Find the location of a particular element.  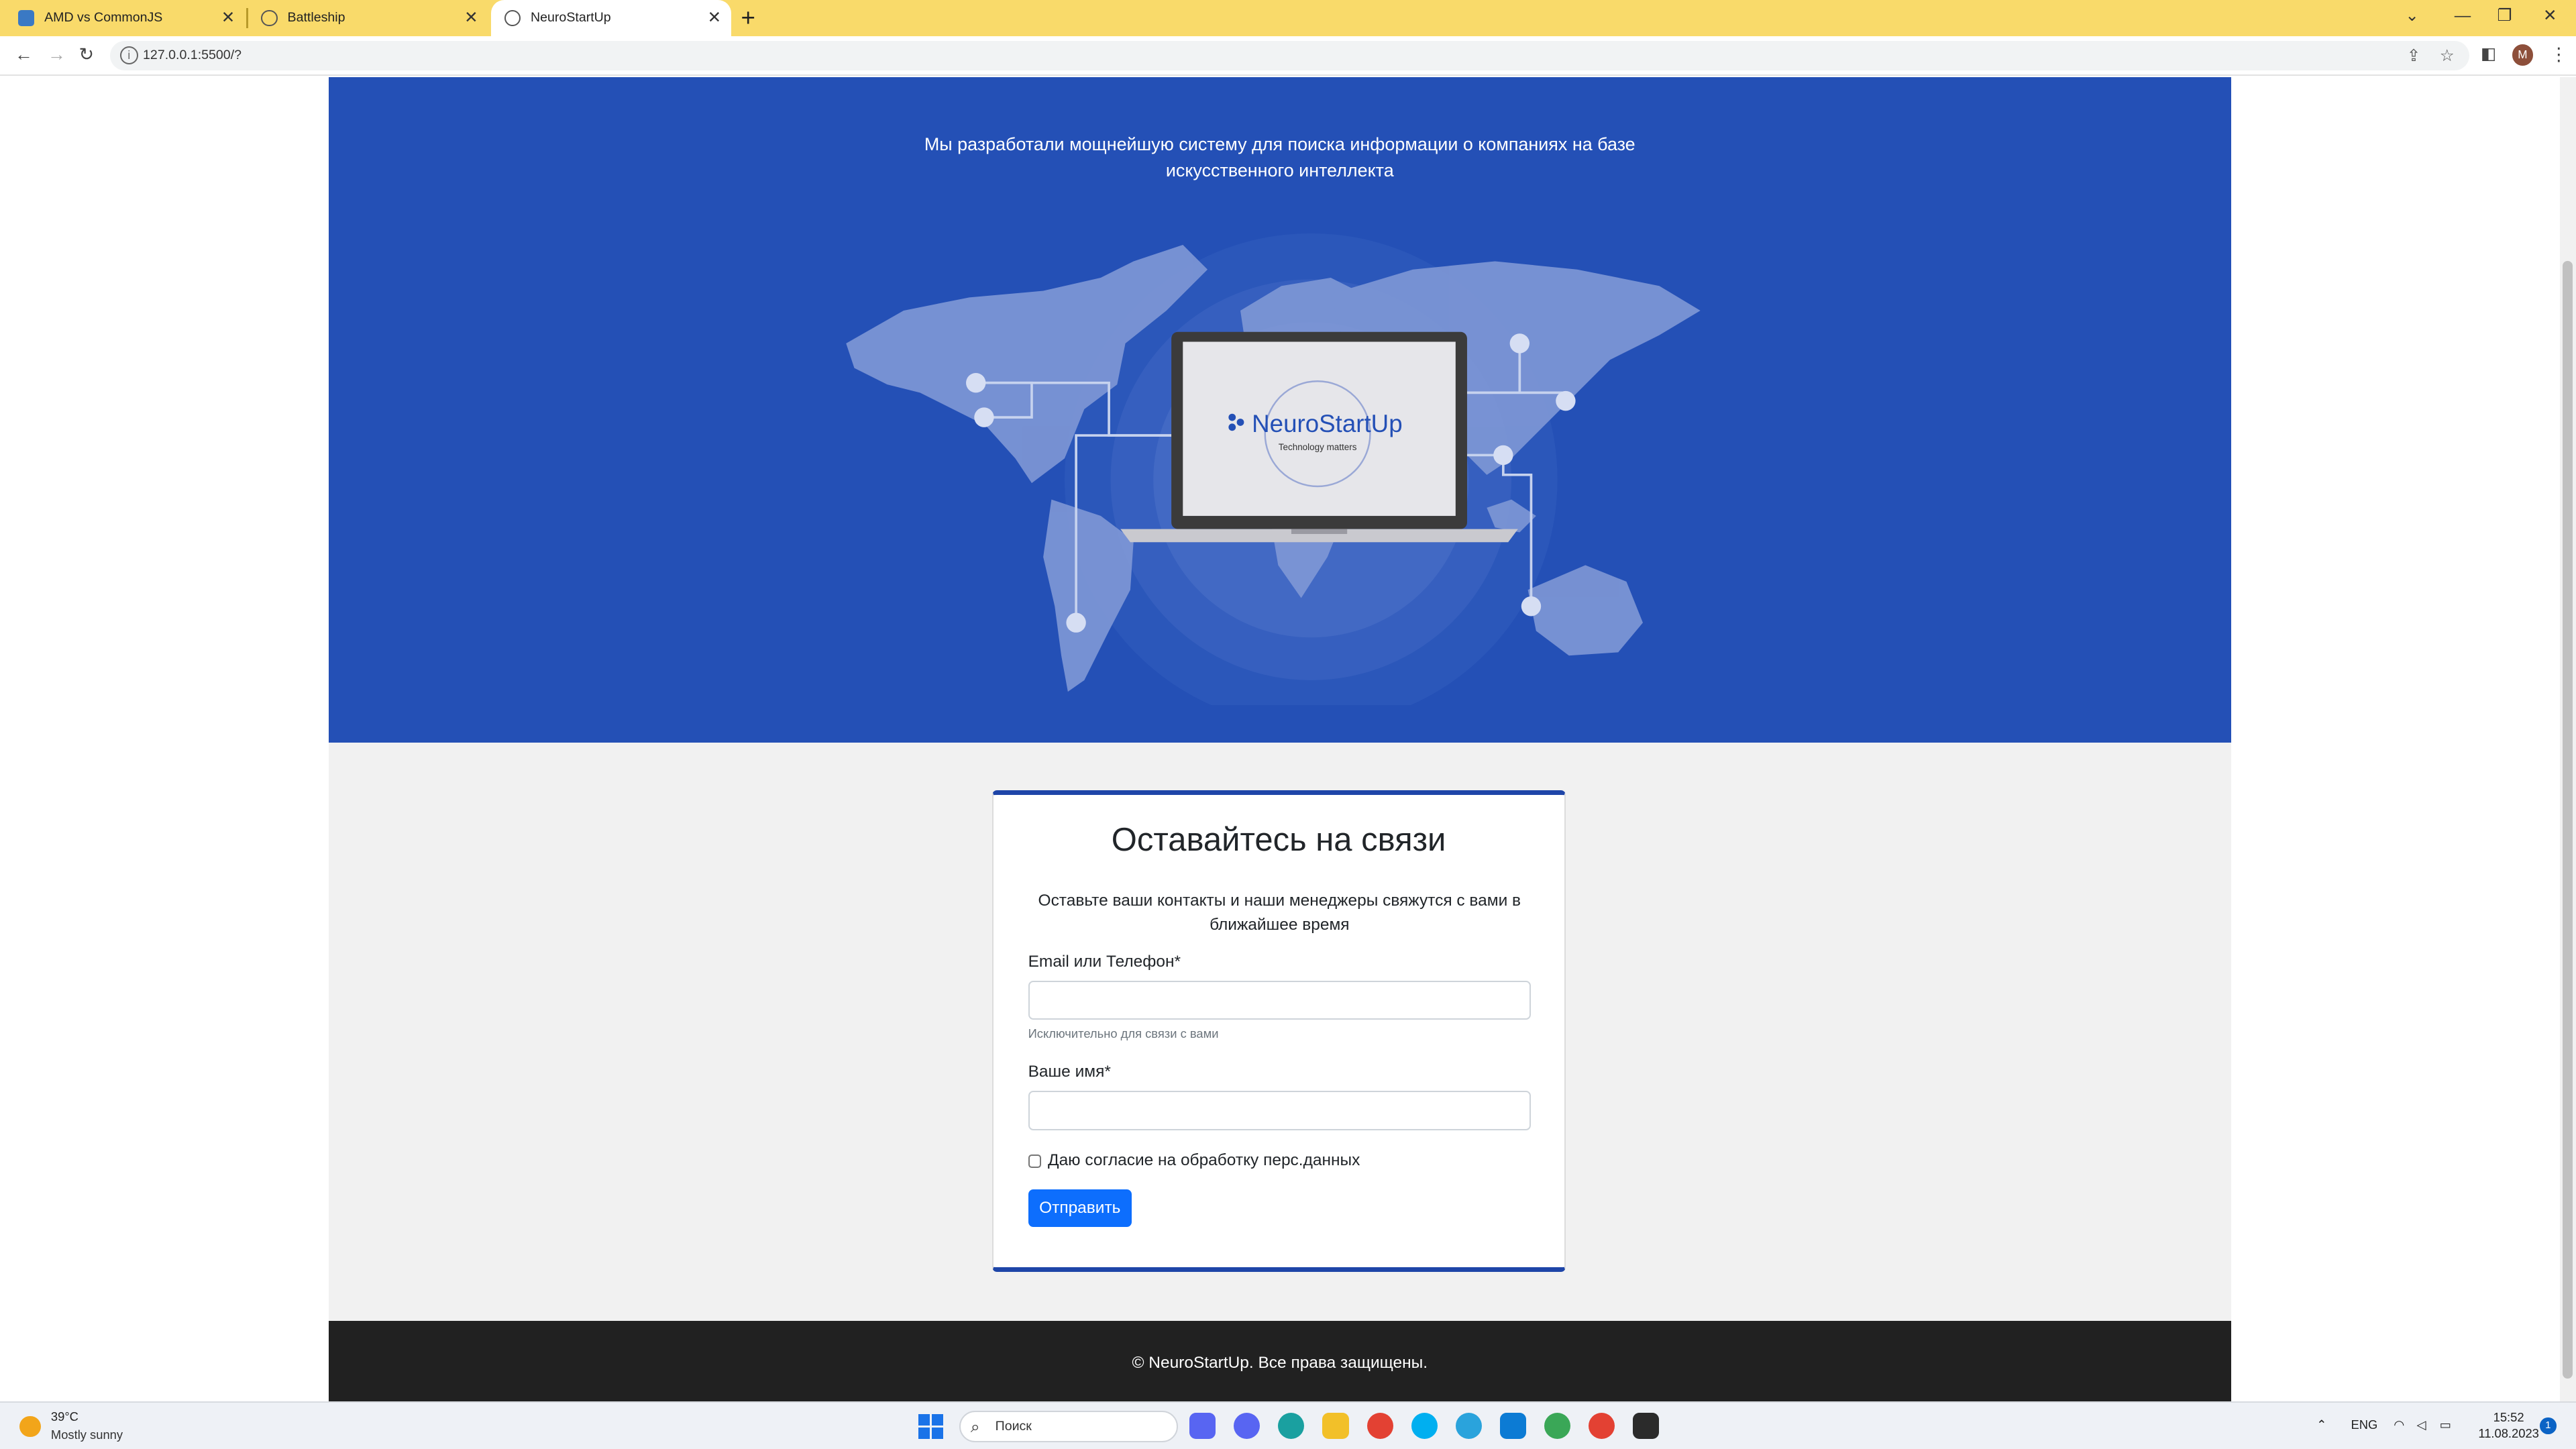

email-label: Email или Телефон* is located at coordinates (1104, 962).